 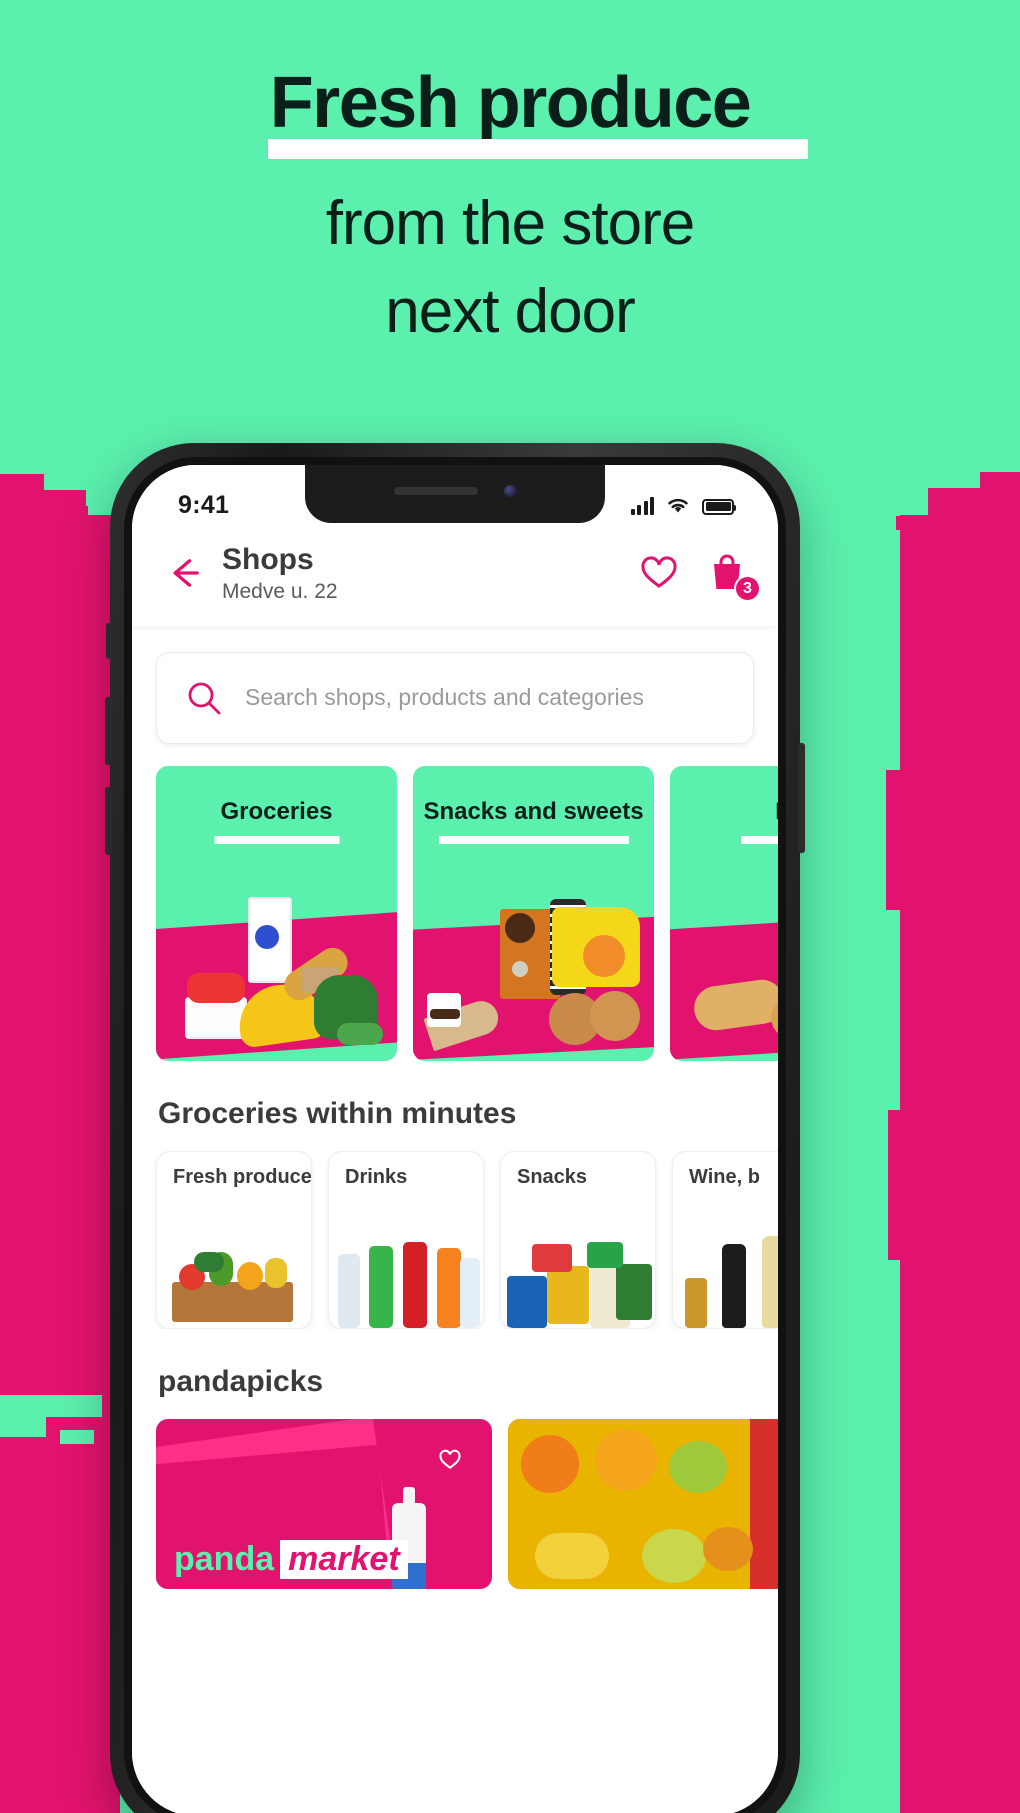 I want to click on header-actions: 3, so click(x=699, y=576).